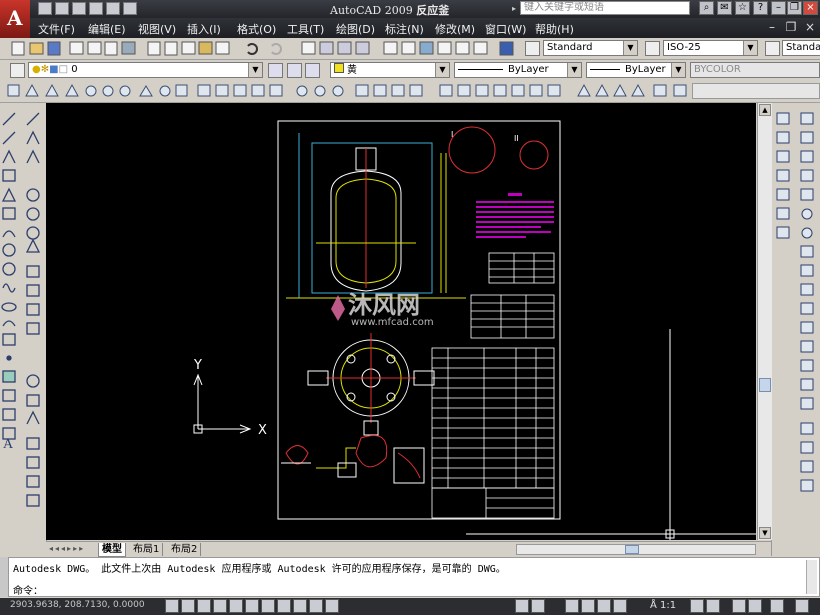 This screenshot has height=615, width=820. Describe the element at coordinates (350, 91) in the screenshot. I see `3d-toolbar-icons` at that location.